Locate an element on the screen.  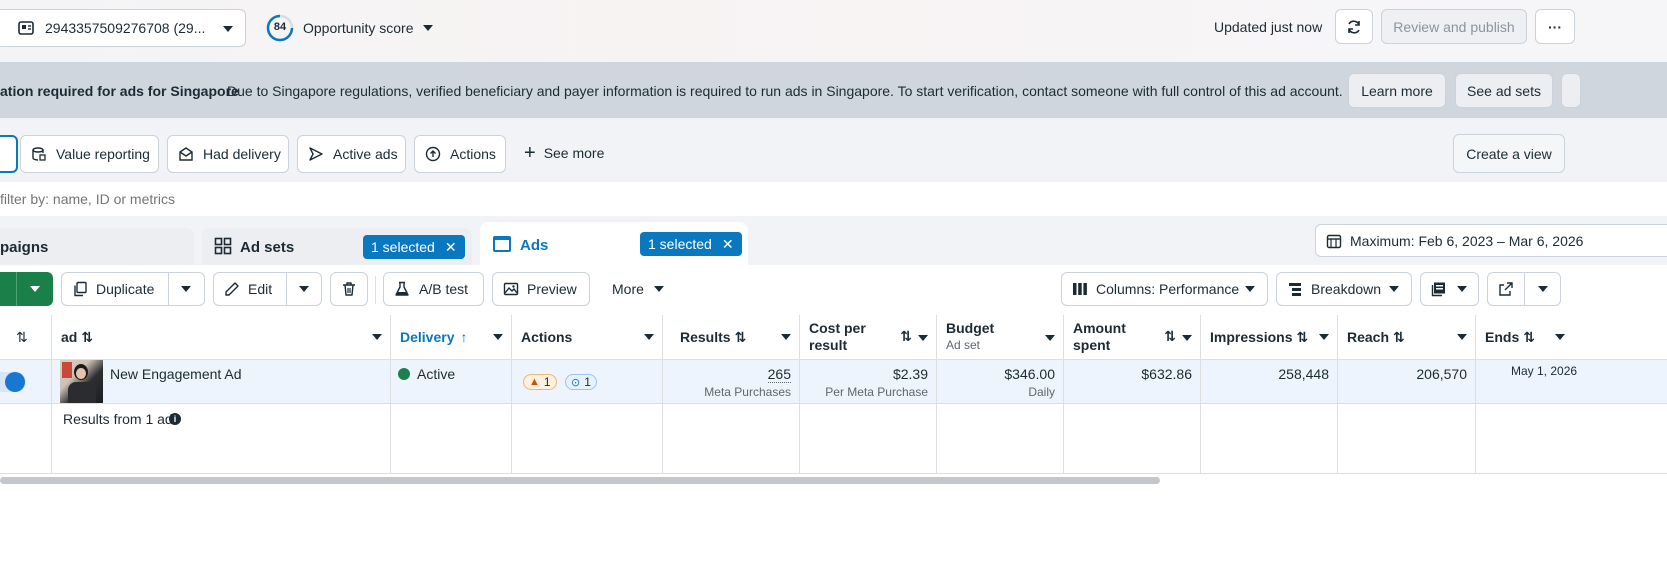
updated-status: Updated just now is located at coordinates (1268, 27).